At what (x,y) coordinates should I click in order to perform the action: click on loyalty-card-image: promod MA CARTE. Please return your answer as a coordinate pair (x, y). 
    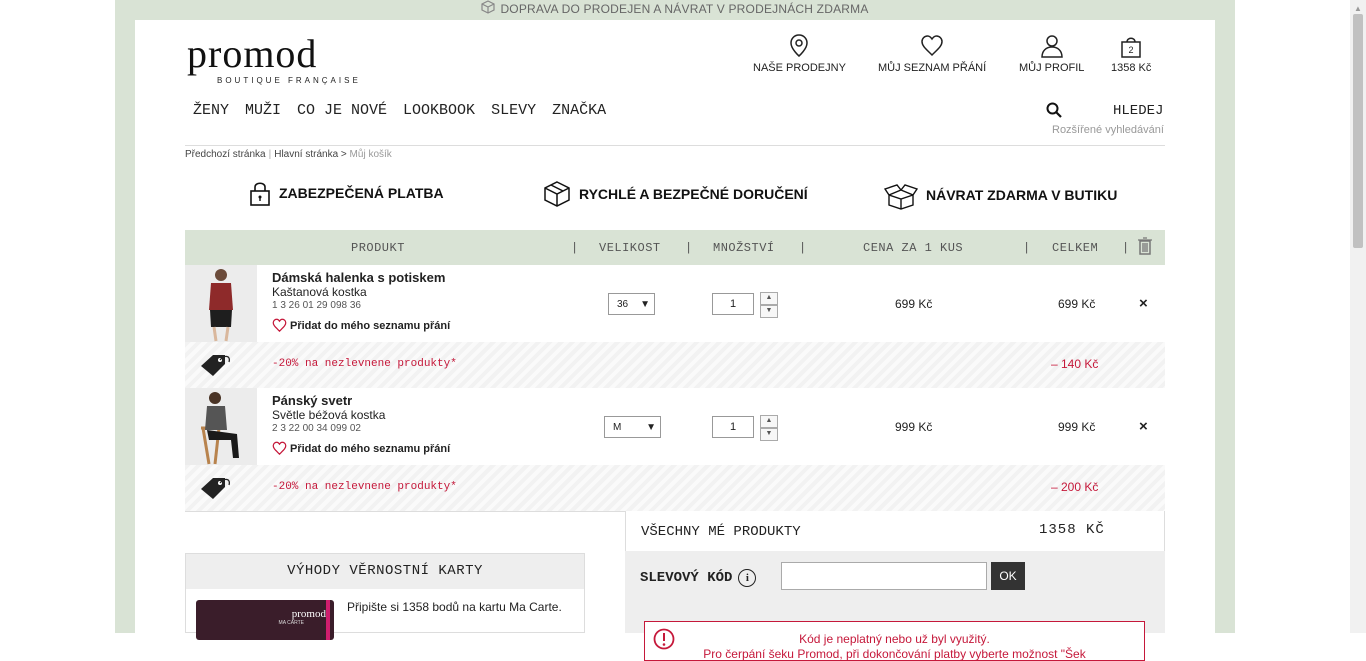
    Looking at the image, I should click on (265, 620).